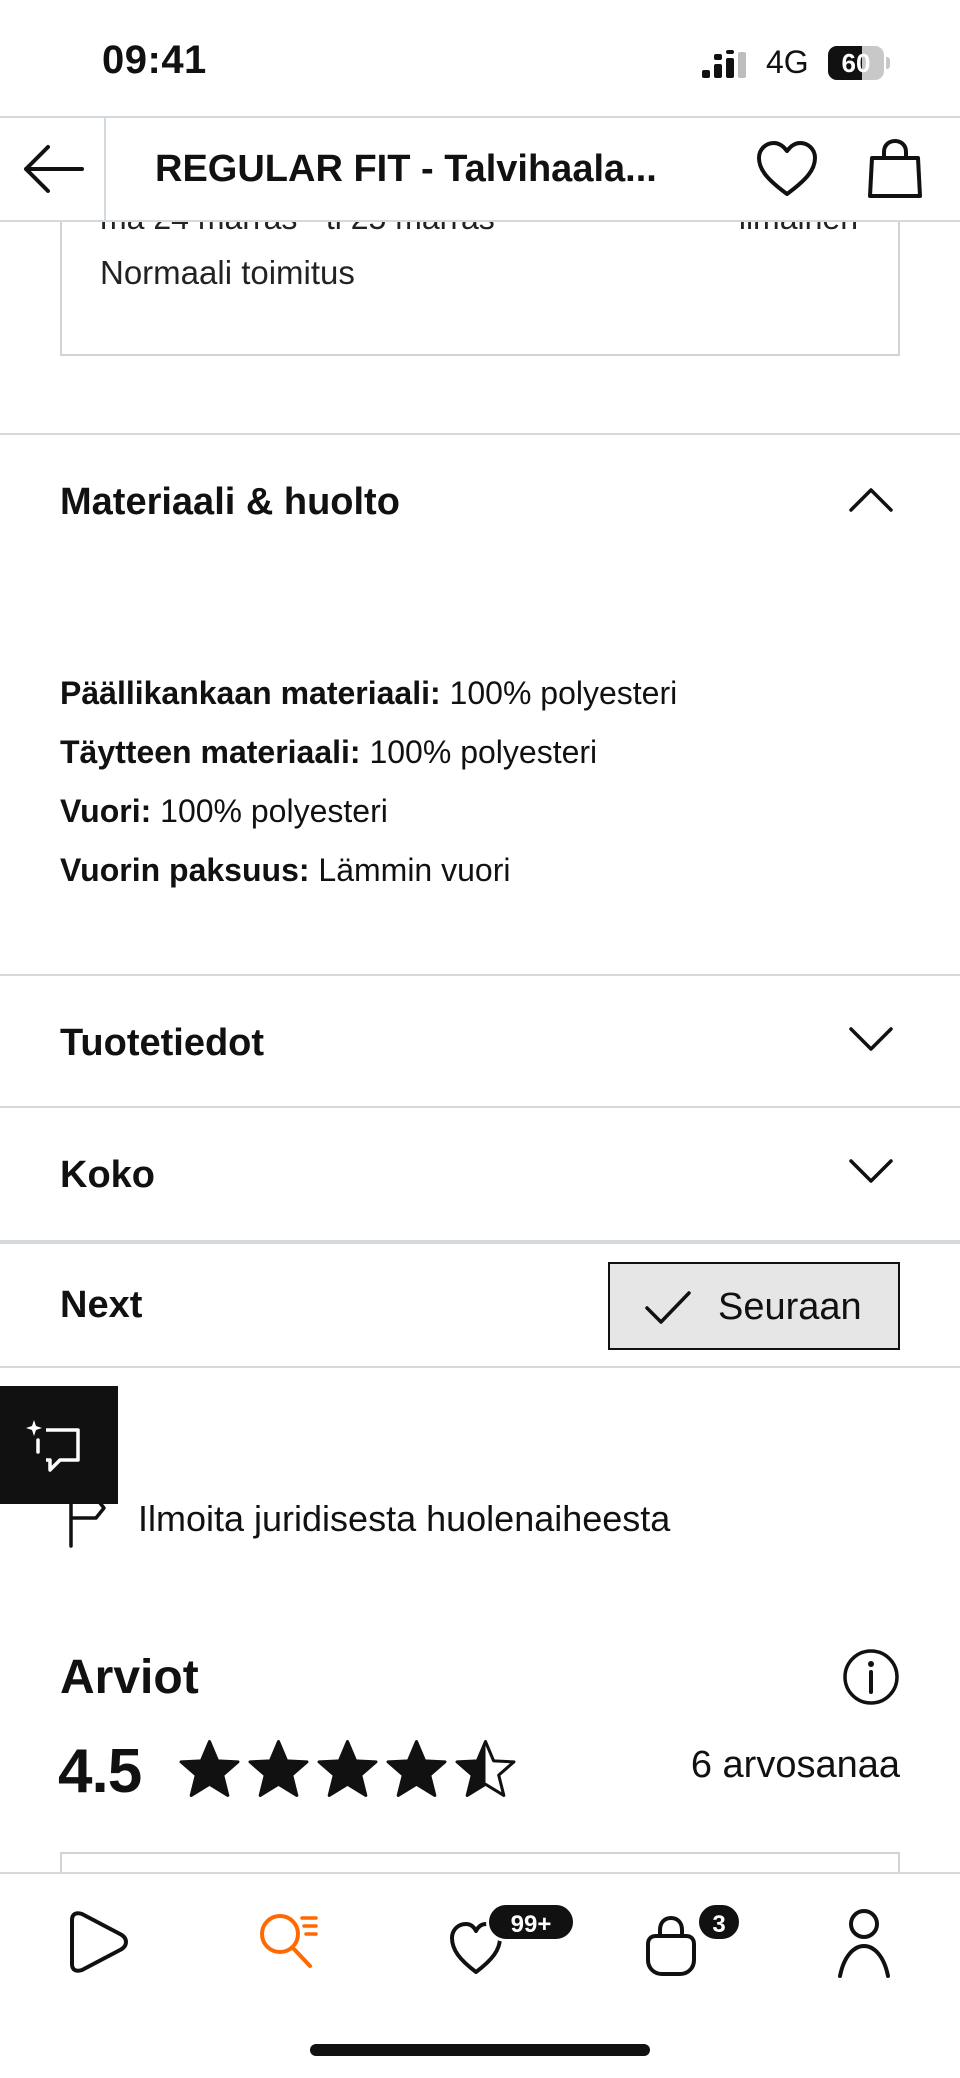 Image resolution: width=960 pixels, height=2078 pixels. I want to click on rating-count: 6 arvosanaa, so click(795, 1765).